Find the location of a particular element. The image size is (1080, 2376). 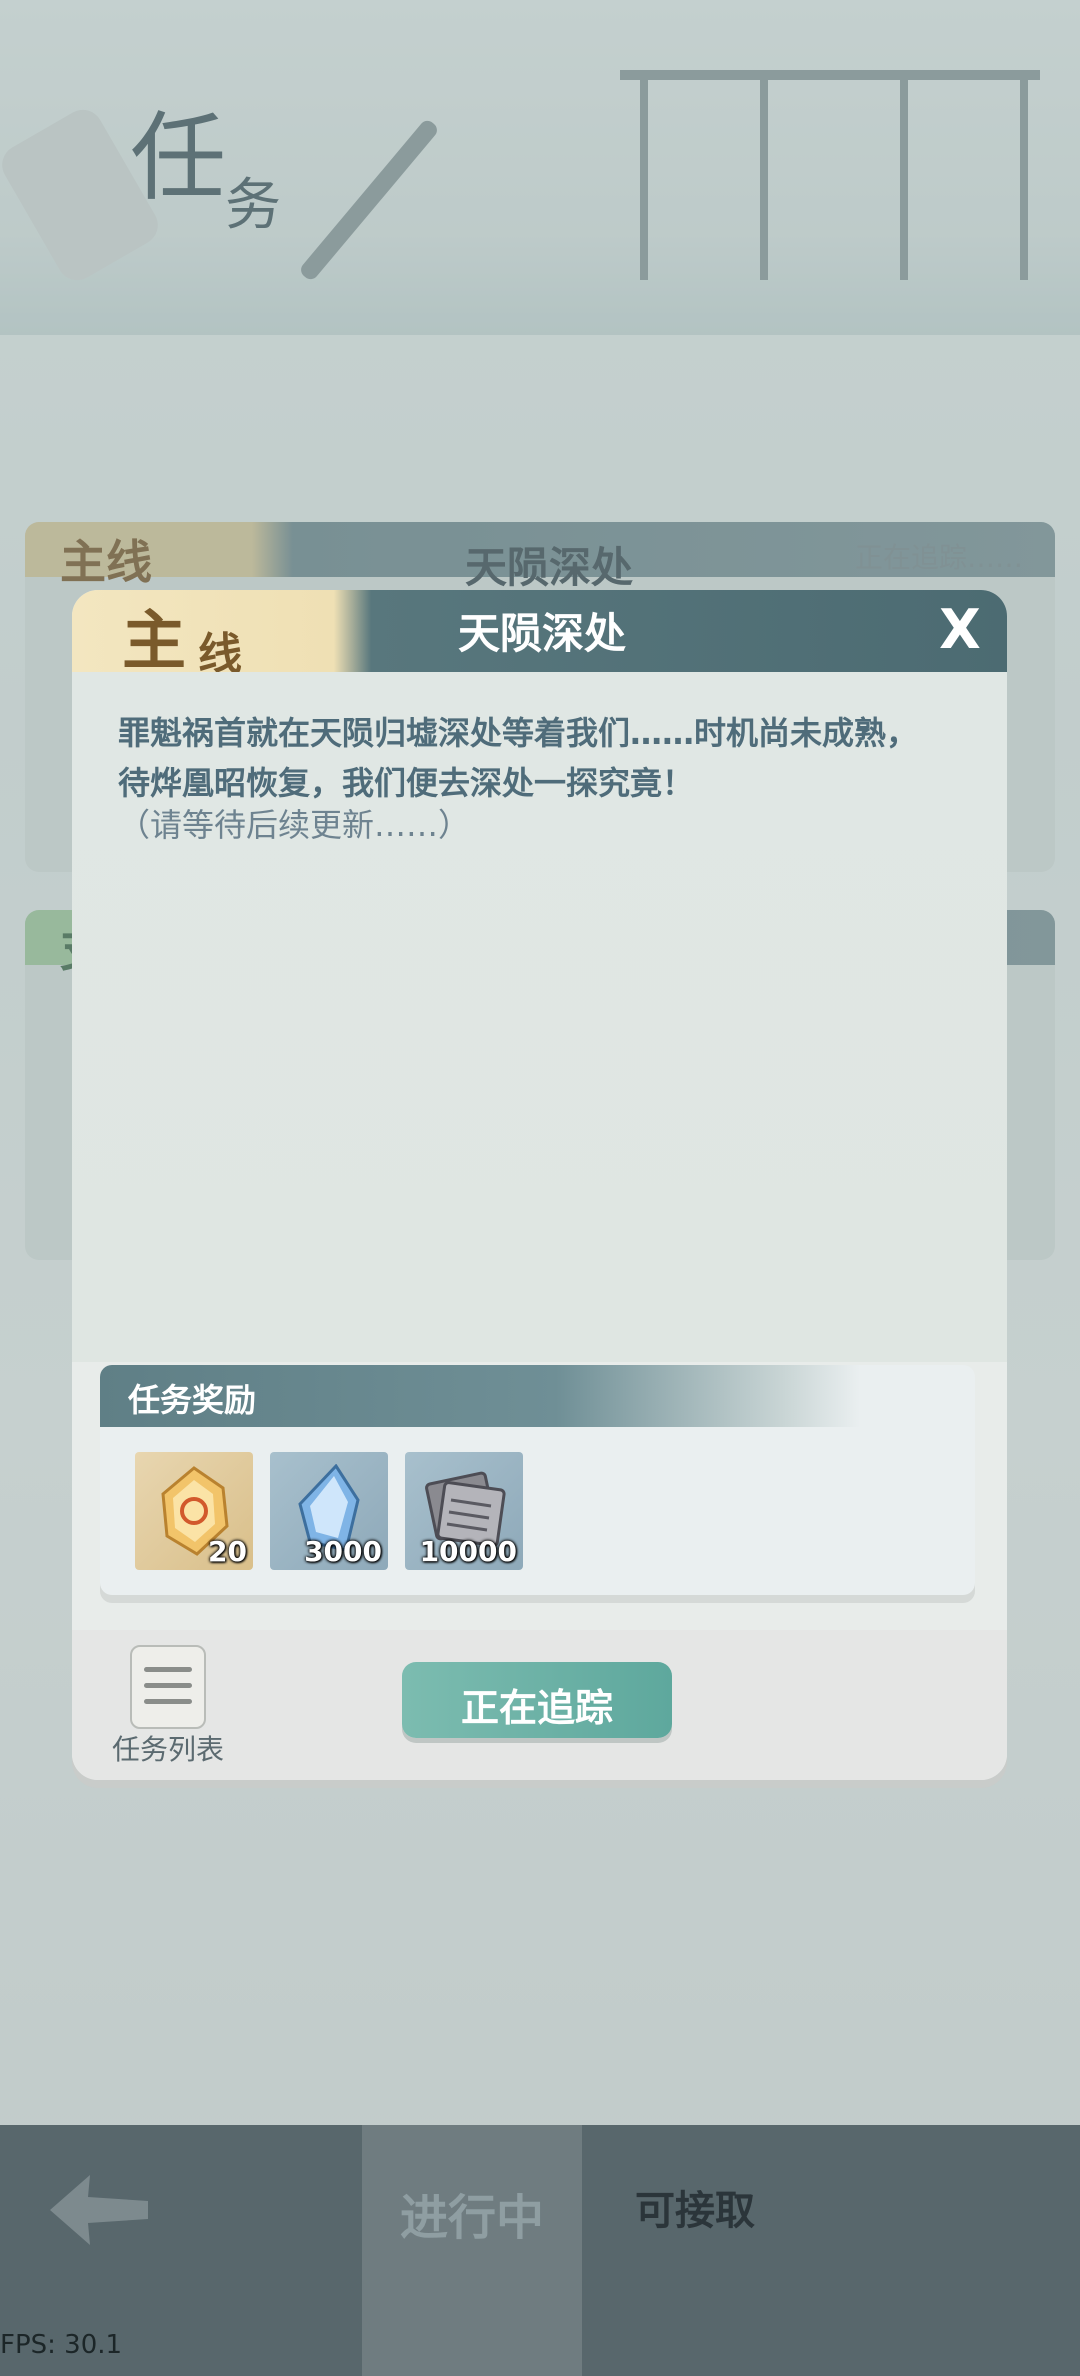

back-arrow-icon is located at coordinates (100, 2210).